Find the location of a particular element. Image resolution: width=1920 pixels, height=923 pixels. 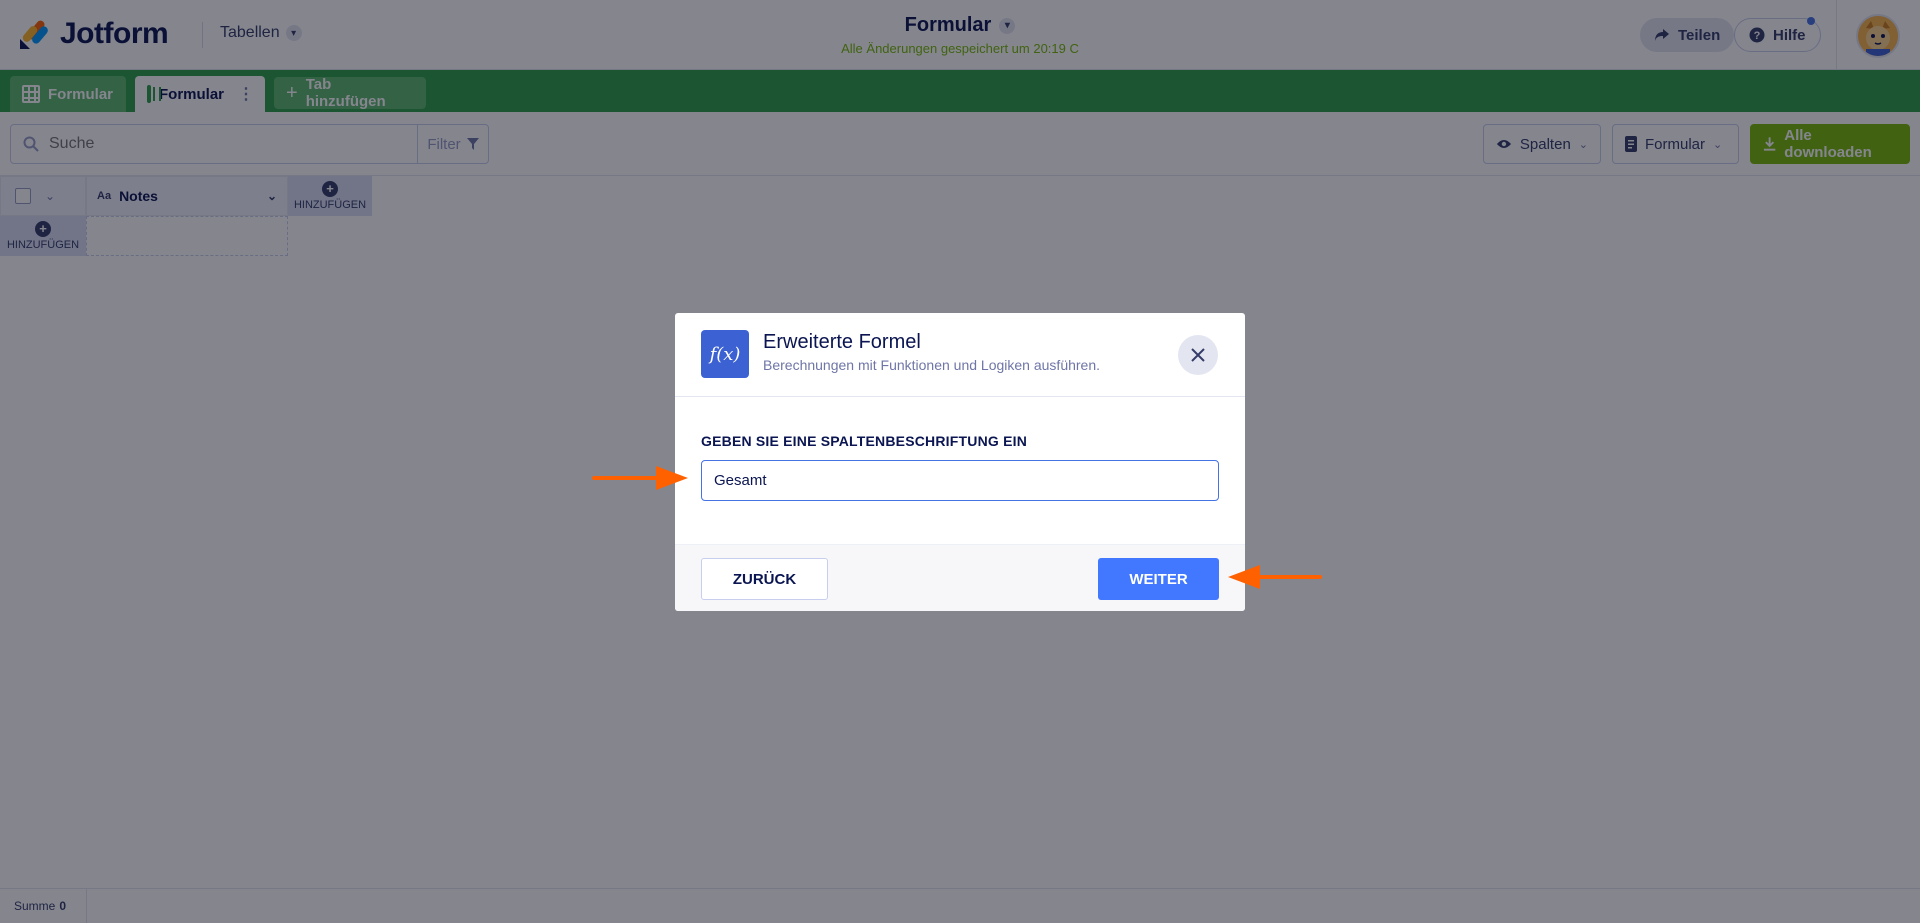

close-button is located at coordinates (1198, 355).